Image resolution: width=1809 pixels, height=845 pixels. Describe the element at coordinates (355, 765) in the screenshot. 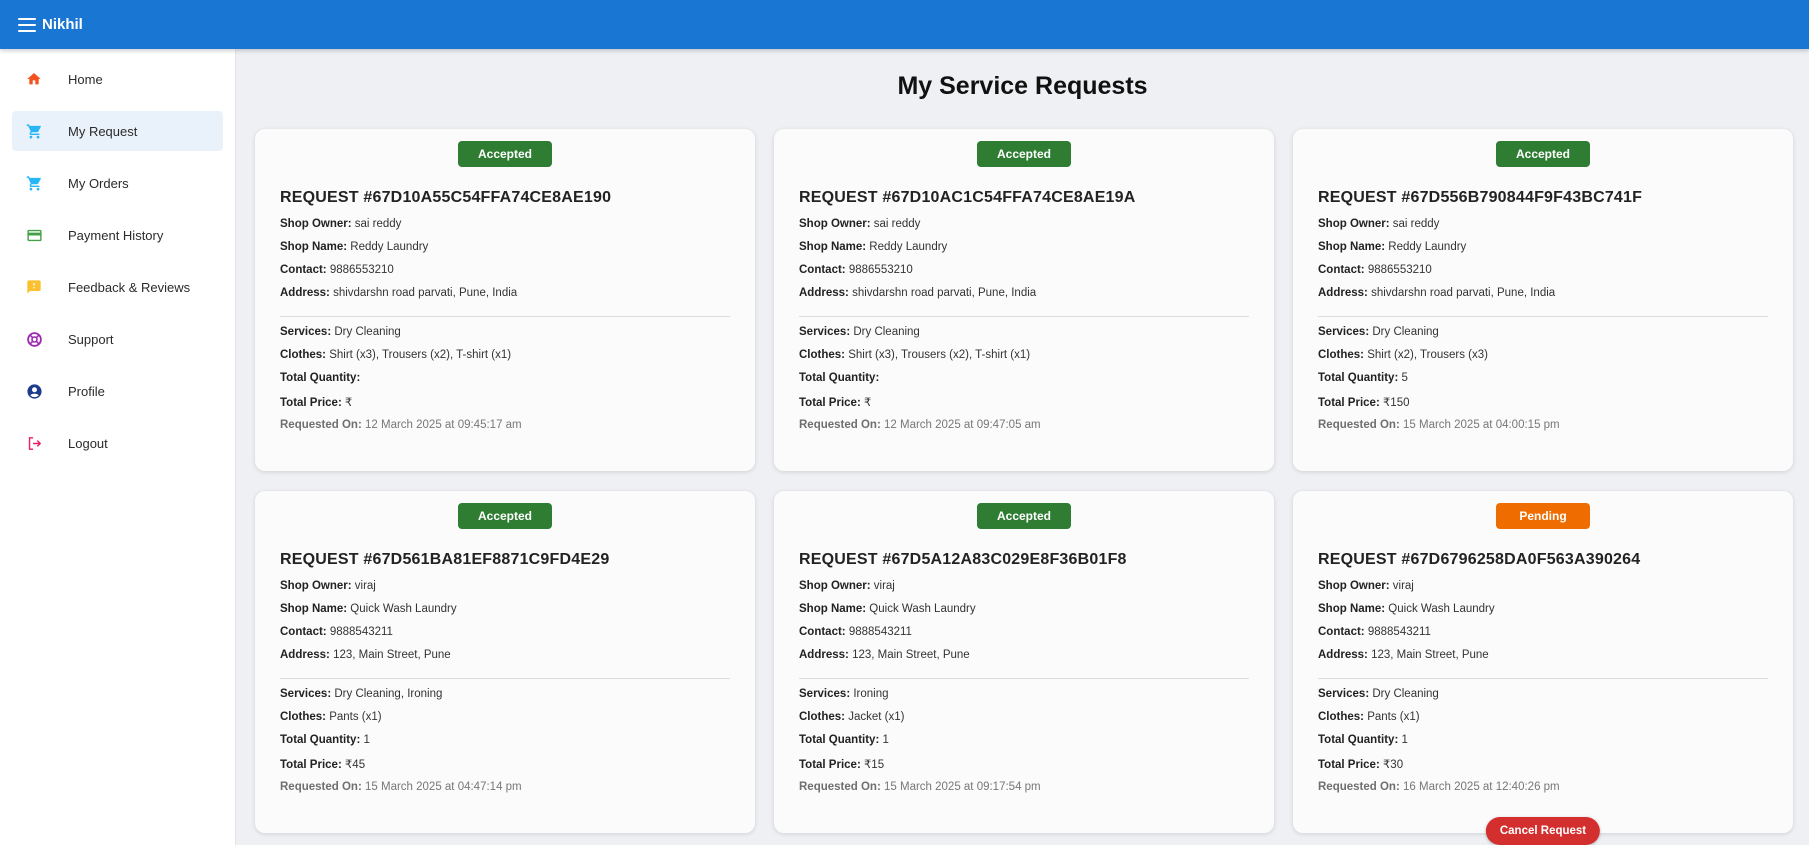

I see `total-price-value: ₹45` at that location.